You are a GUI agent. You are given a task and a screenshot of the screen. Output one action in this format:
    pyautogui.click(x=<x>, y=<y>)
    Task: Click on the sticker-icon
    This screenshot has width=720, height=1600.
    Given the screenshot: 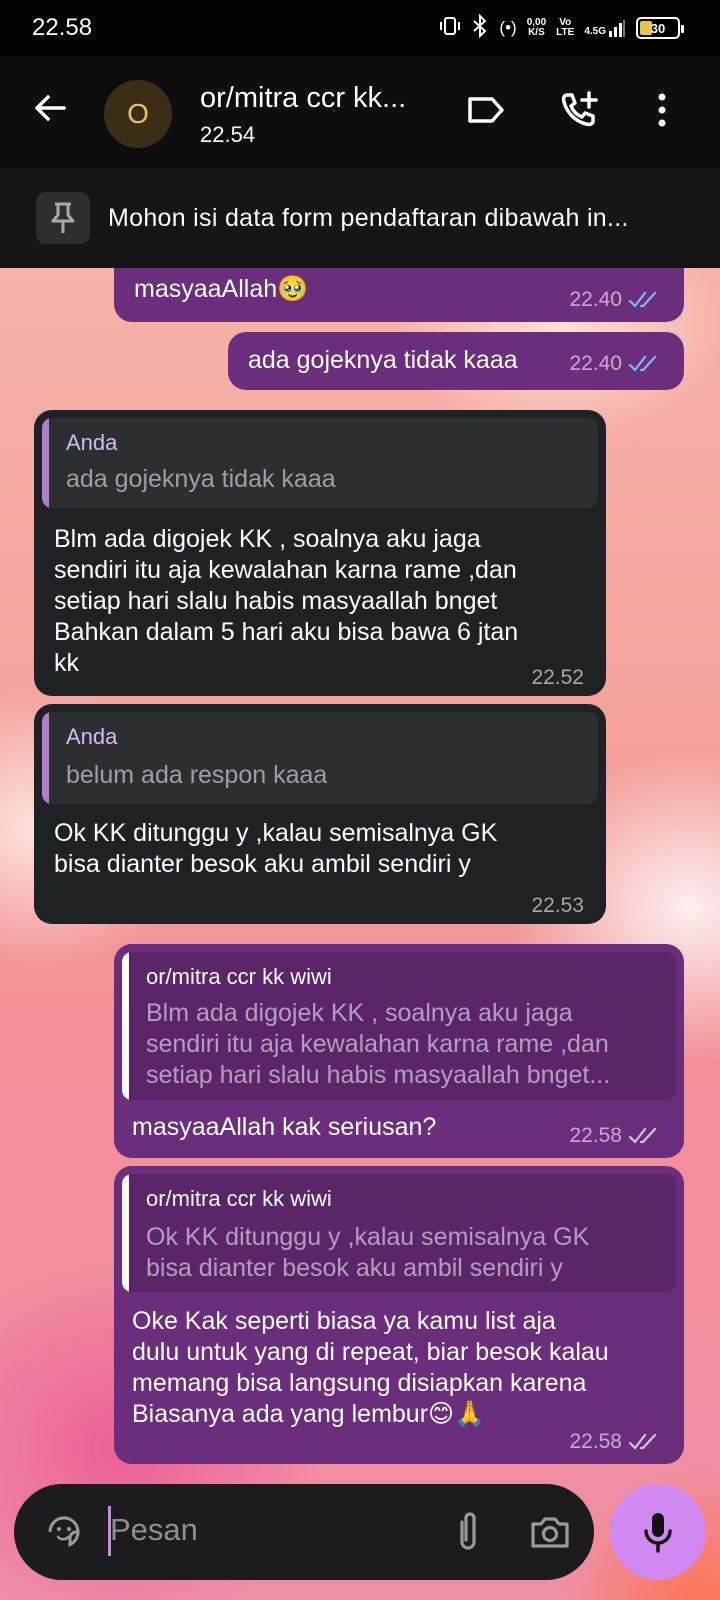 What is the action you would take?
    pyautogui.click(x=64, y=1531)
    